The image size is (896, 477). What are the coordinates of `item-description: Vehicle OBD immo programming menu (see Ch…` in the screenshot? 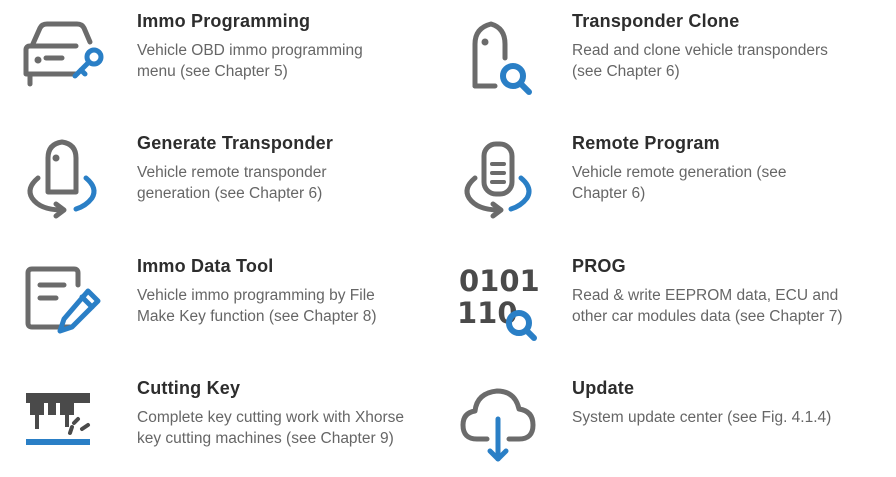 It's located at (287, 61).